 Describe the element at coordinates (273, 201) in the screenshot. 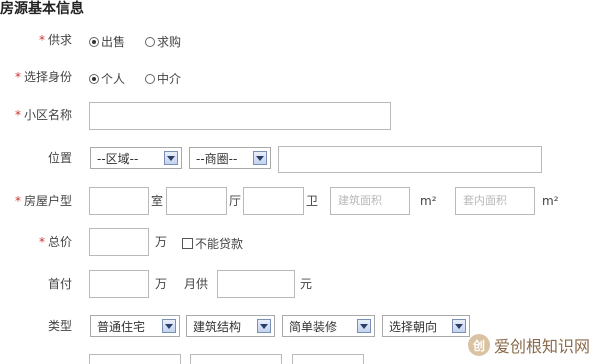

I see `bath-count-input` at that location.